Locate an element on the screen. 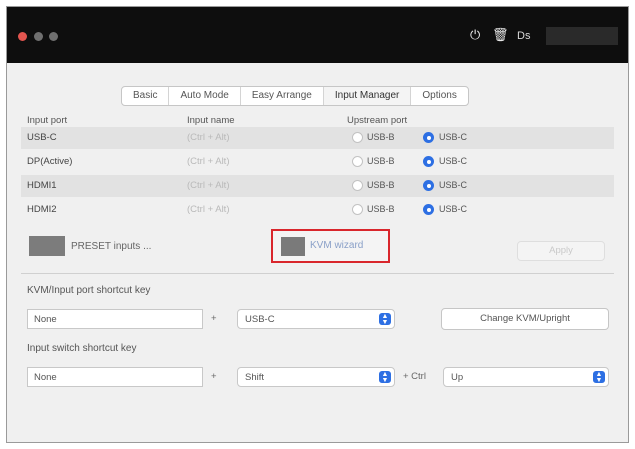  column-header-upstream-port: Upstream port is located at coordinates (377, 120).